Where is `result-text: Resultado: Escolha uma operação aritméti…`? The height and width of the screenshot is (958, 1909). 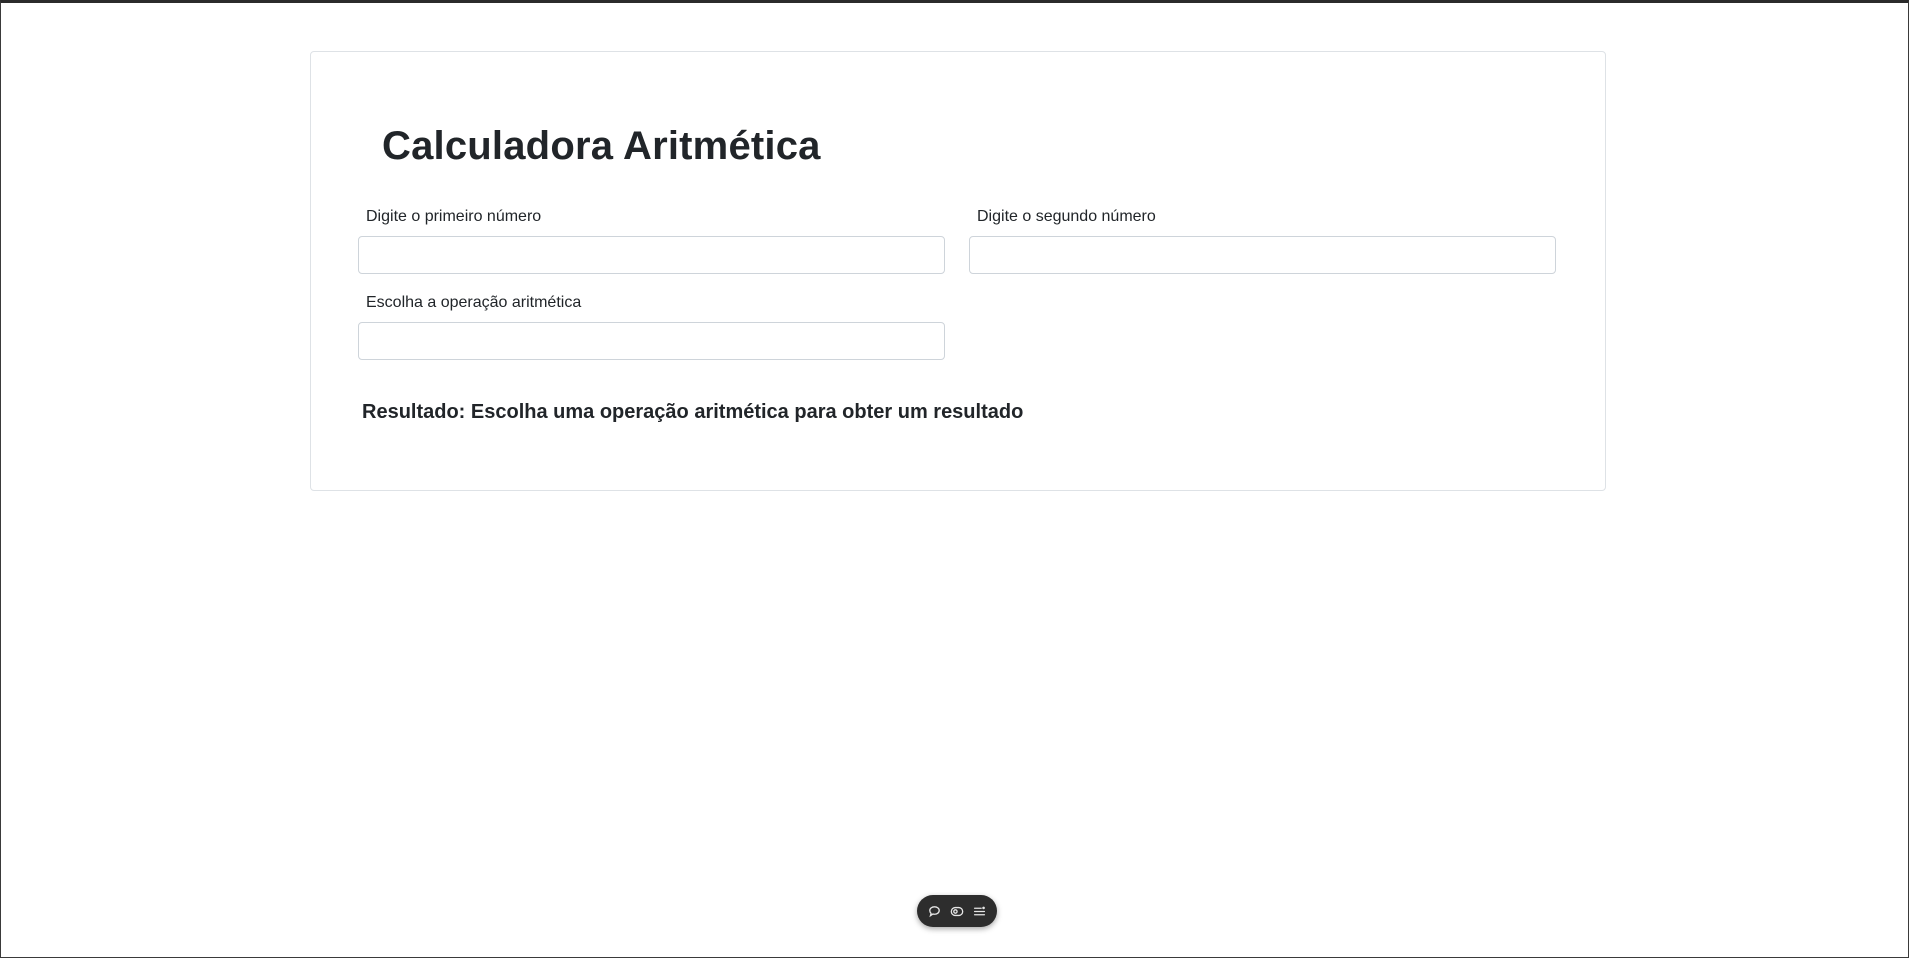
result-text: Resultado: Escolha uma operação aritméti… is located at coordinates (693, 412).